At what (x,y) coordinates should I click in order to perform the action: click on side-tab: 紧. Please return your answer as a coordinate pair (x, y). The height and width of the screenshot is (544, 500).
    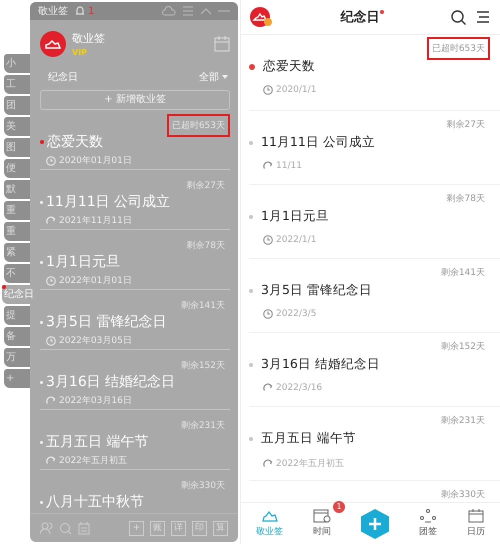
    Looking at the image, I should click on (17, 252).